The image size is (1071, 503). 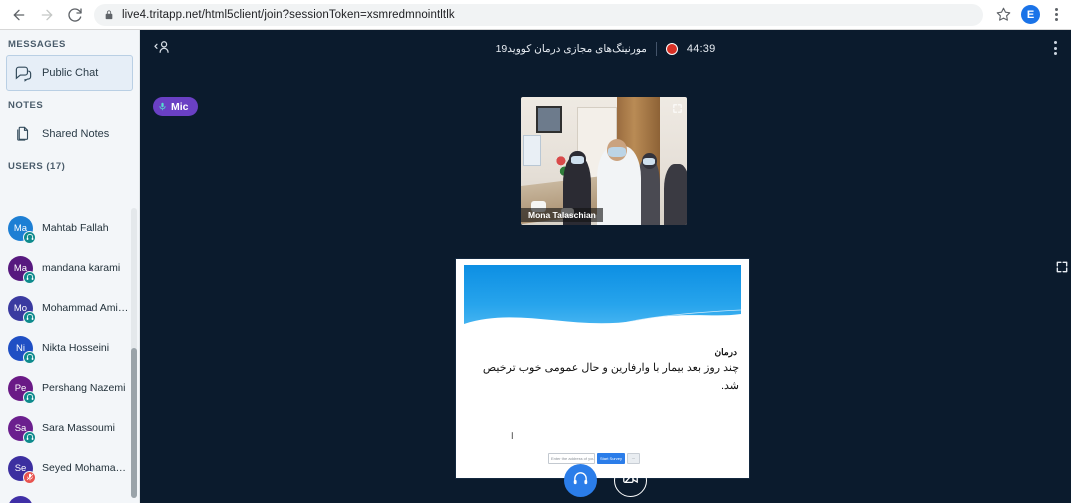 I want to click on lock-icon, so click(x=109, y=14).